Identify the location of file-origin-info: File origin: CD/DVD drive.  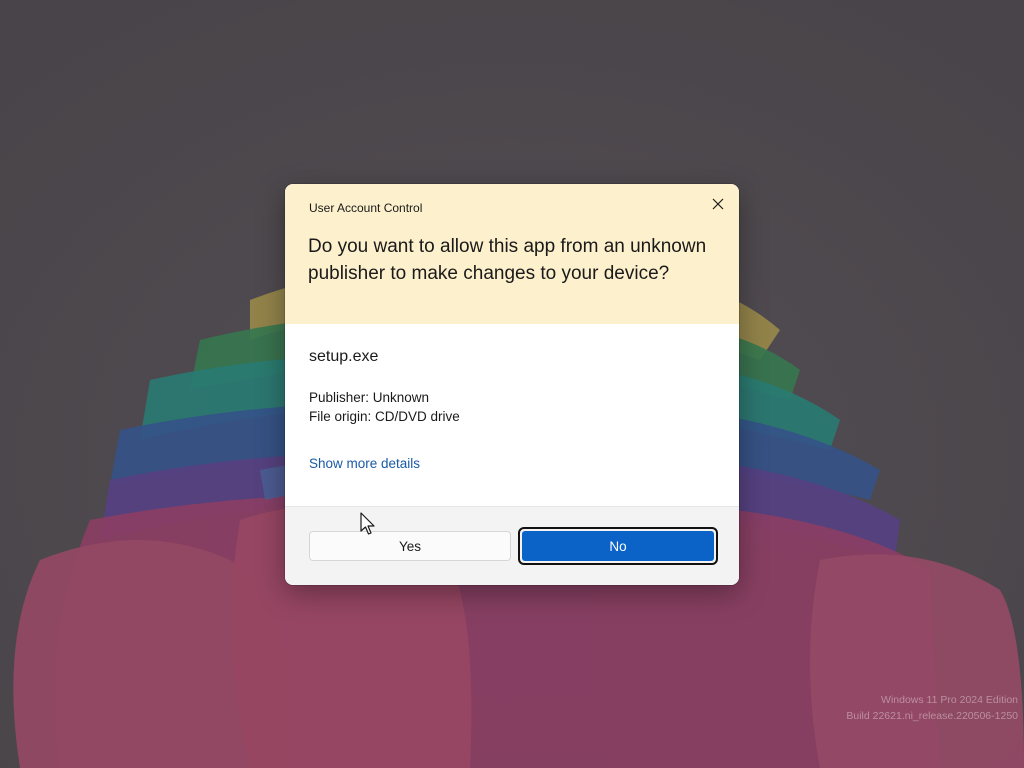
(384, 416).